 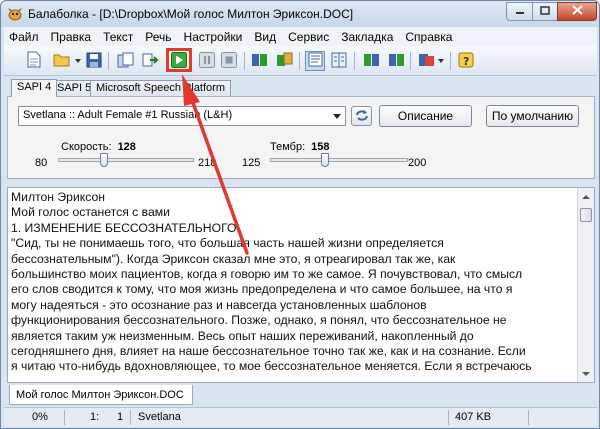 I want to click on voice-refresh-button, so click(x=361, y=116).